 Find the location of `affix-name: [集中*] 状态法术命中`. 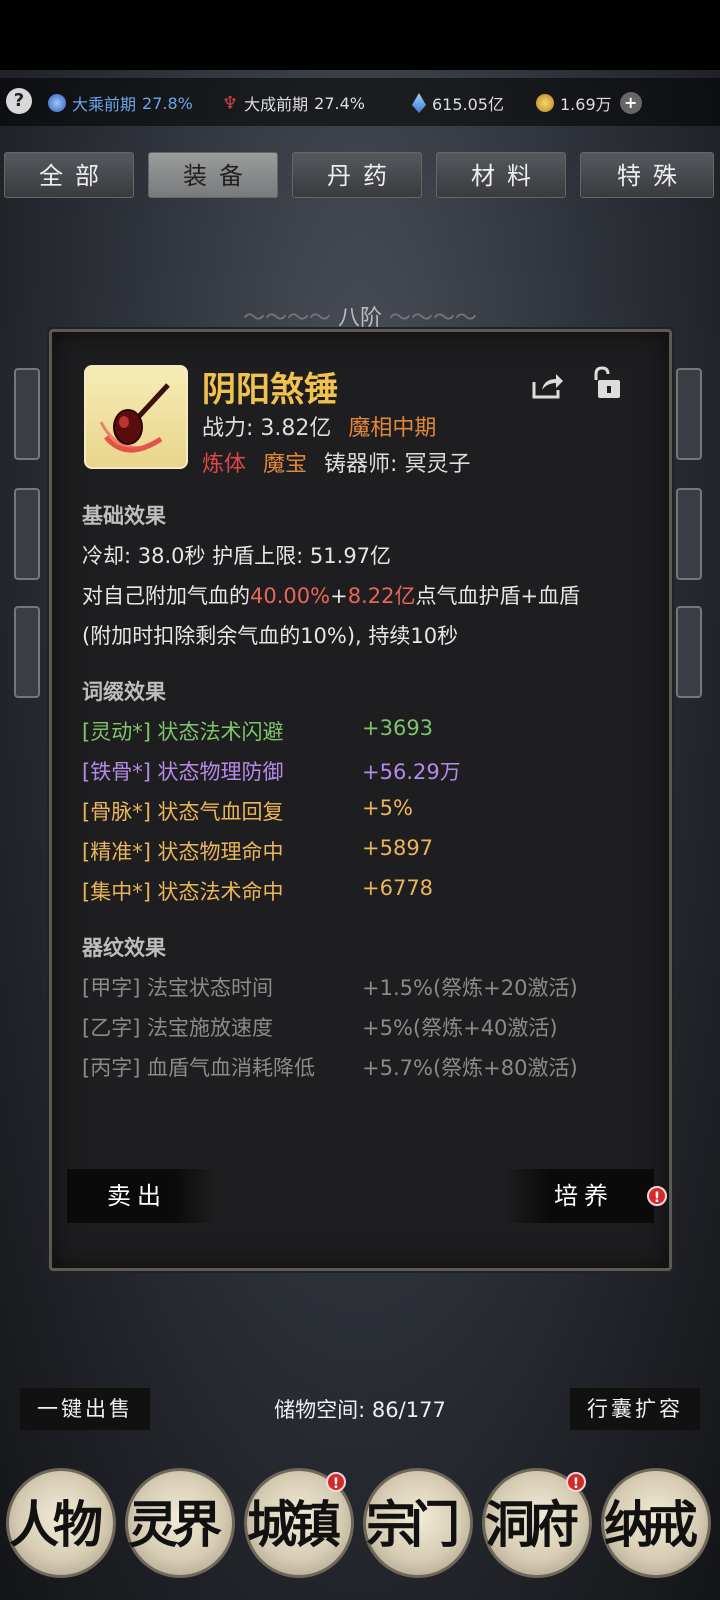

affix-name: [集中*] 状态法术命中 is located at coordinates (183, 892).